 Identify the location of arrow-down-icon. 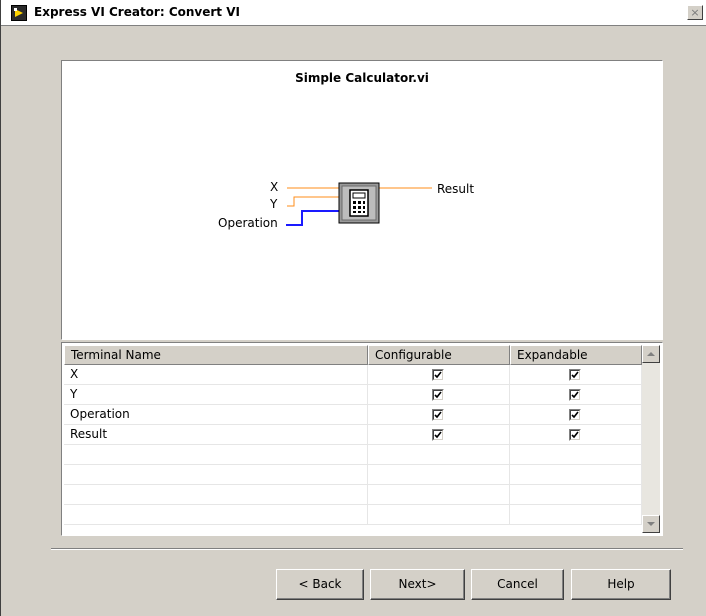
(651, 524).